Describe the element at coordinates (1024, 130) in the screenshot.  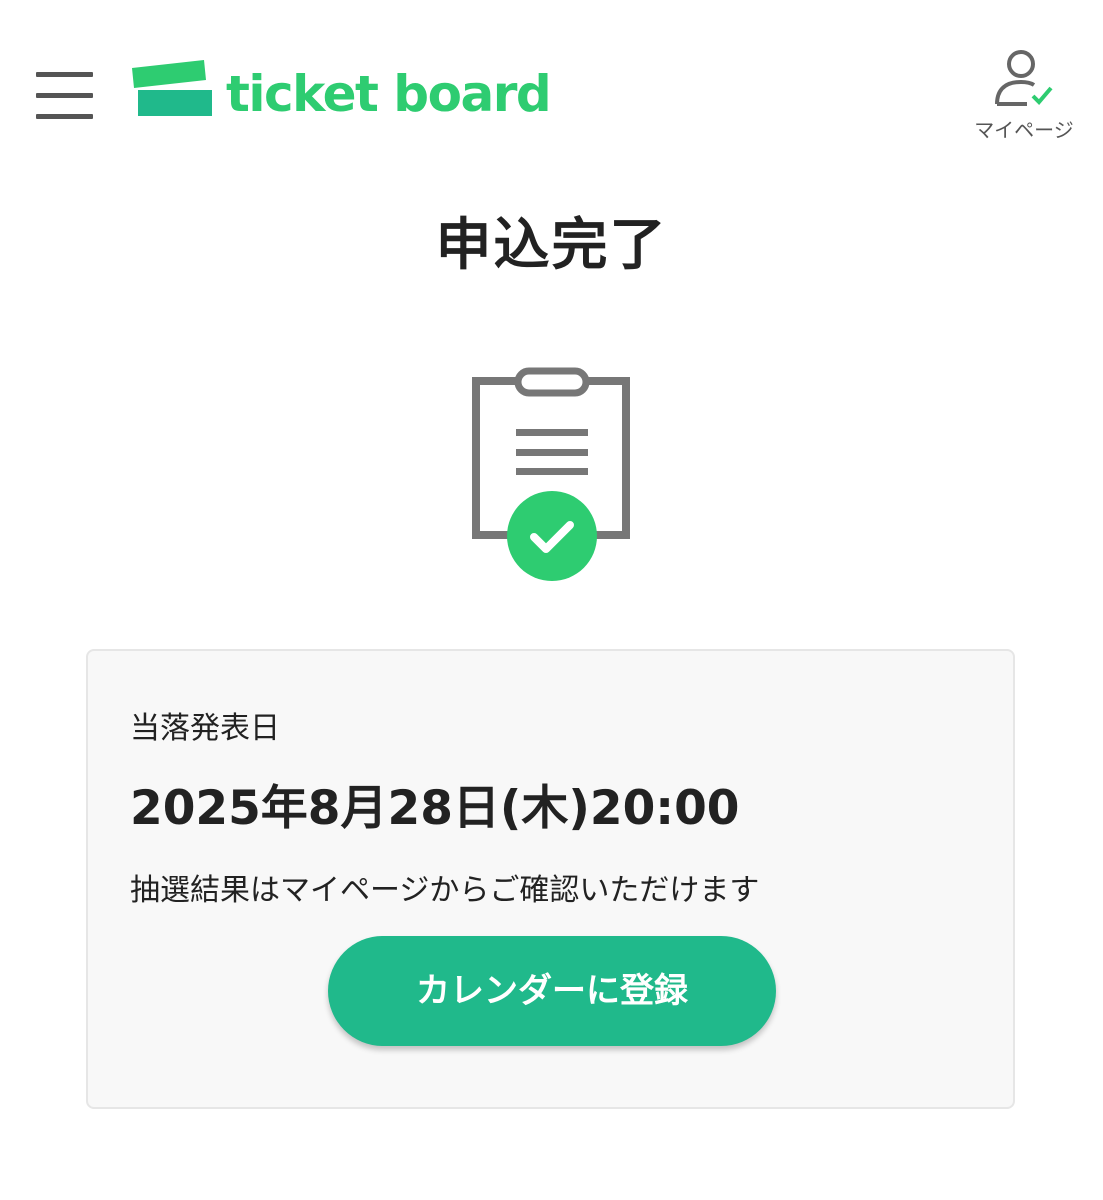
I see `mypage-label: マイページ` at that location.